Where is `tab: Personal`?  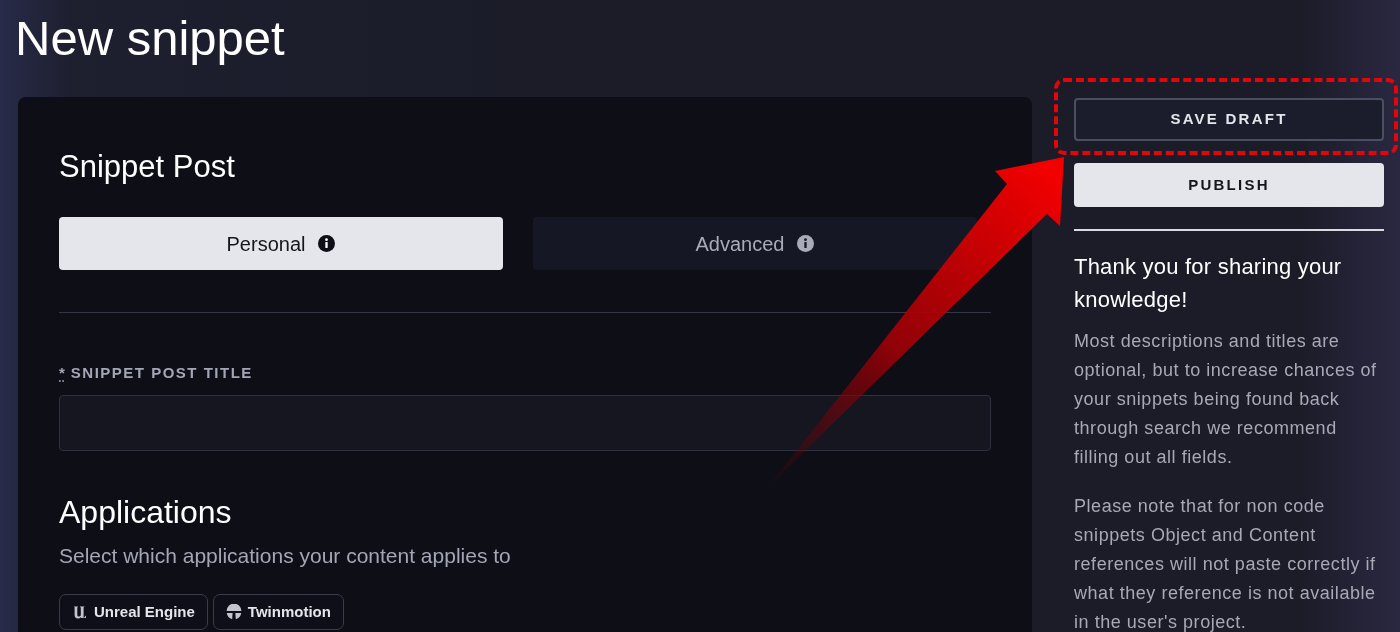 tab: Personal is located at coordinates (281, 243).